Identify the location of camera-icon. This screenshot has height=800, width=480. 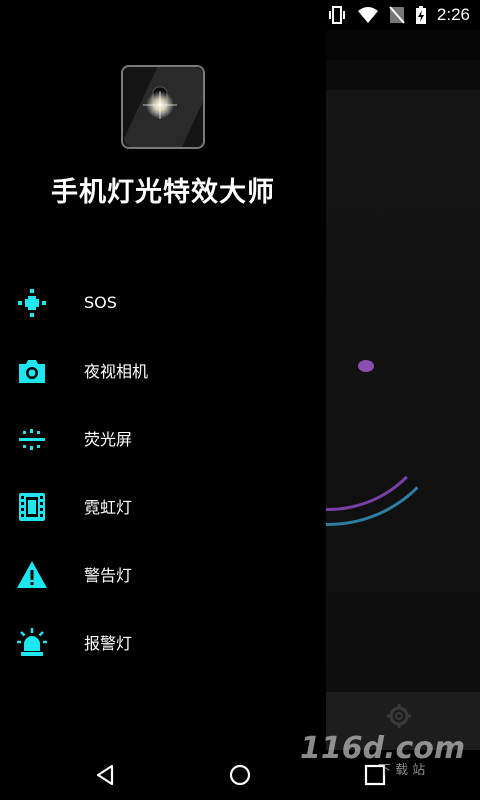
(32, 371).